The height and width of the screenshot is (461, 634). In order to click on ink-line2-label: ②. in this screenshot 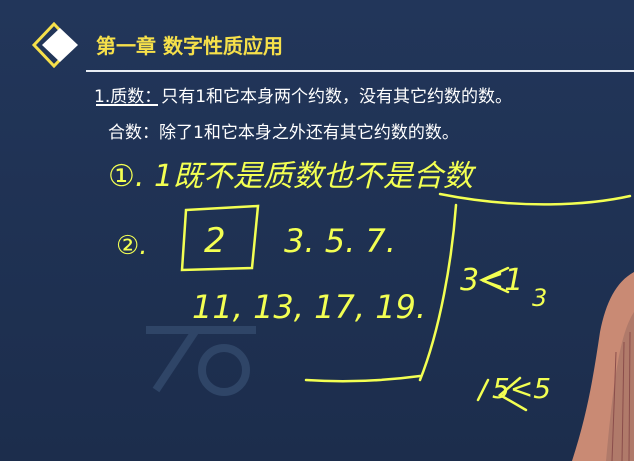, I will do `click(132, 246)`.